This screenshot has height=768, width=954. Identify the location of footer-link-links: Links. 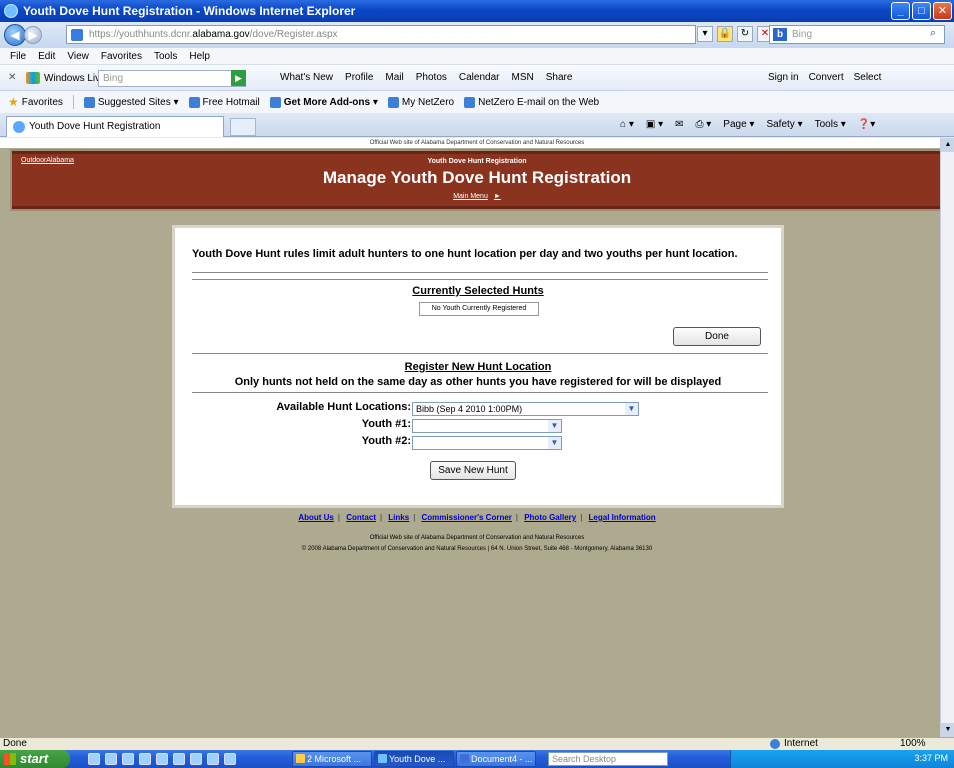
(398, 517).